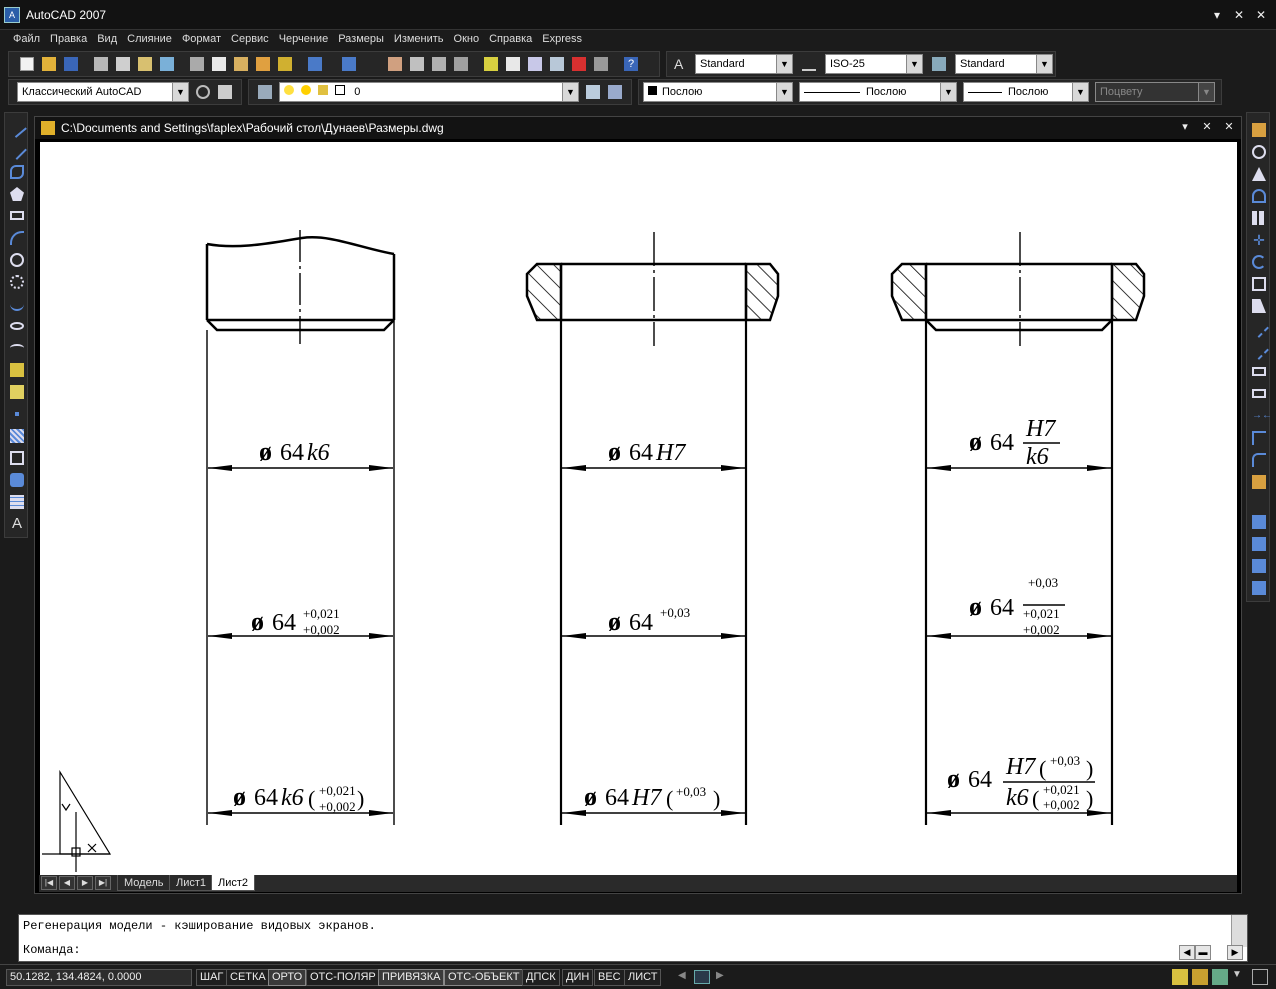 This screenshot has height=989, width=1276. What do you see at coordinates (343, 977) in the screenshot?
I see `polar-button: ОТС-ПОЛЯР` at bounding box center [343, 977].